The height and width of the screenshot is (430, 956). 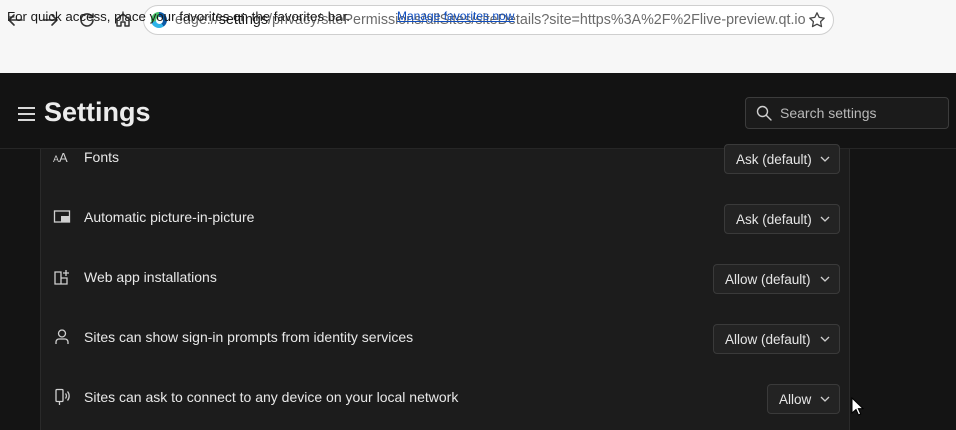 What do you see at coordinates (27, 114) in the screenshot?
I see `menu-icon` at bounding box center [27, 114].